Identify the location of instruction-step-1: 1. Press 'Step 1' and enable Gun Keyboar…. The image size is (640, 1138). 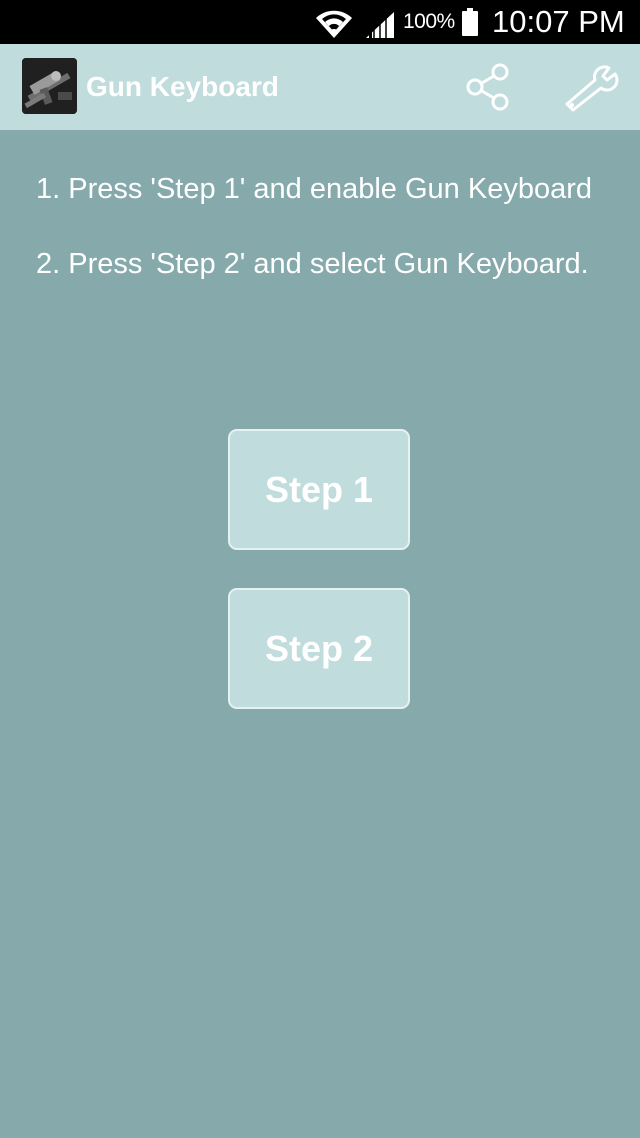
(314, 189).